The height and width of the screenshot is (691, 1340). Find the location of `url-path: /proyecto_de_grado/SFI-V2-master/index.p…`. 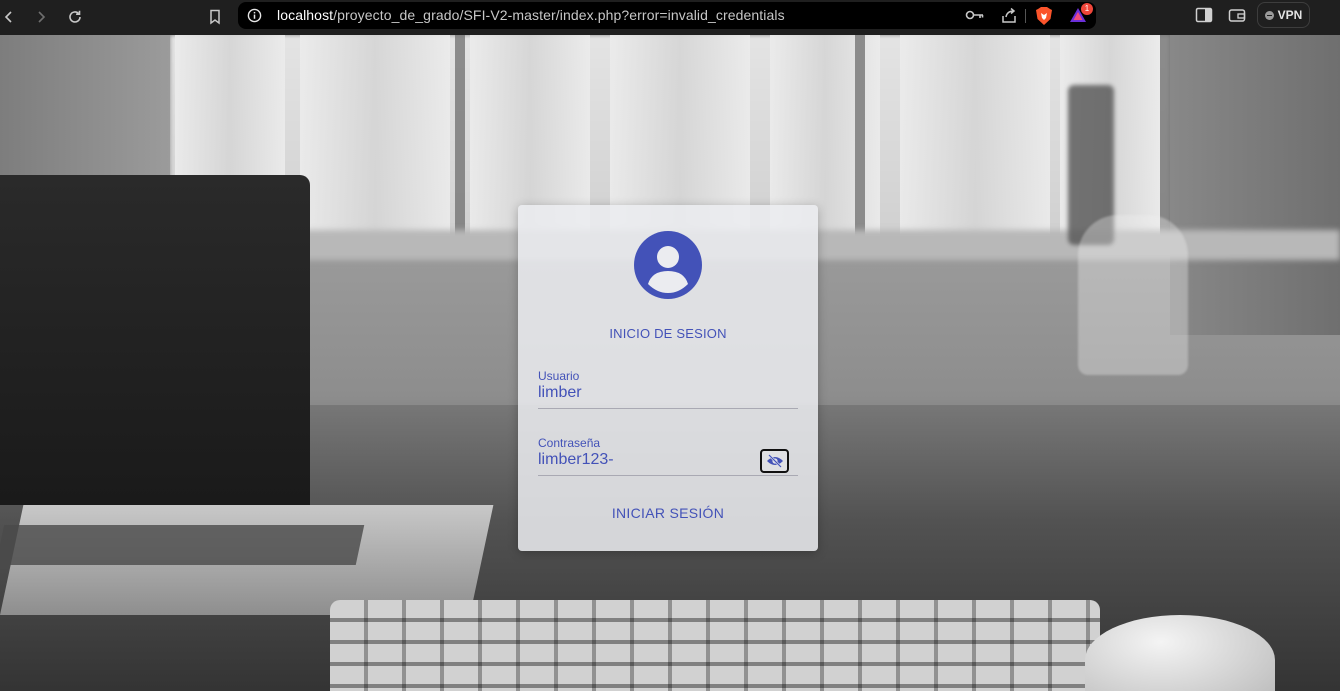

url-path: /proyecto_de_grado/SFI-V2-master/index.p… is located at coordinates (559, 15).